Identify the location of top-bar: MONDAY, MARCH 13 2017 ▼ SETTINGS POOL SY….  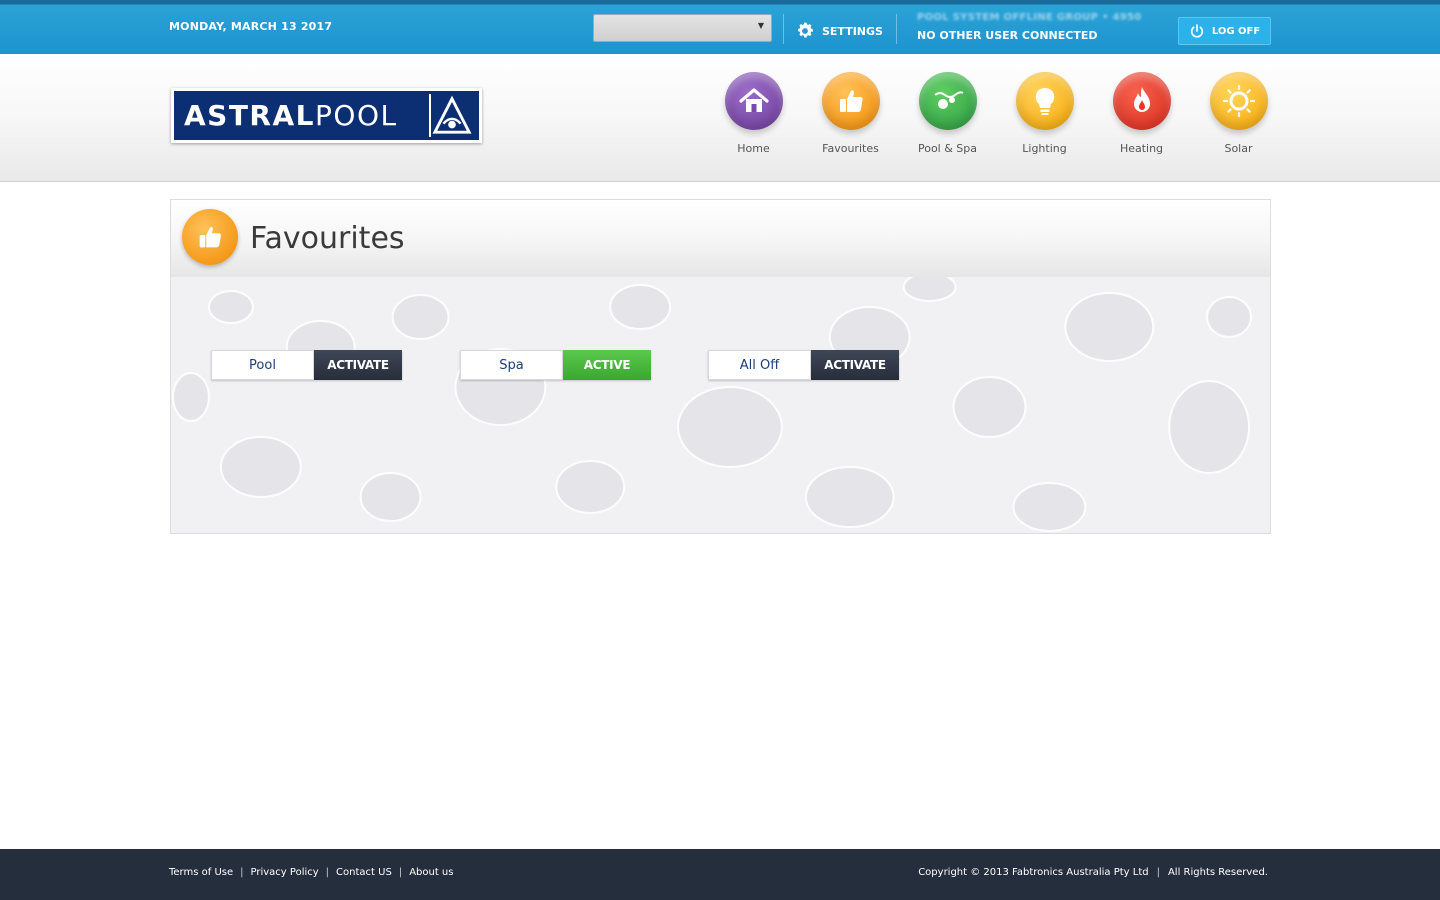
(720, 27).